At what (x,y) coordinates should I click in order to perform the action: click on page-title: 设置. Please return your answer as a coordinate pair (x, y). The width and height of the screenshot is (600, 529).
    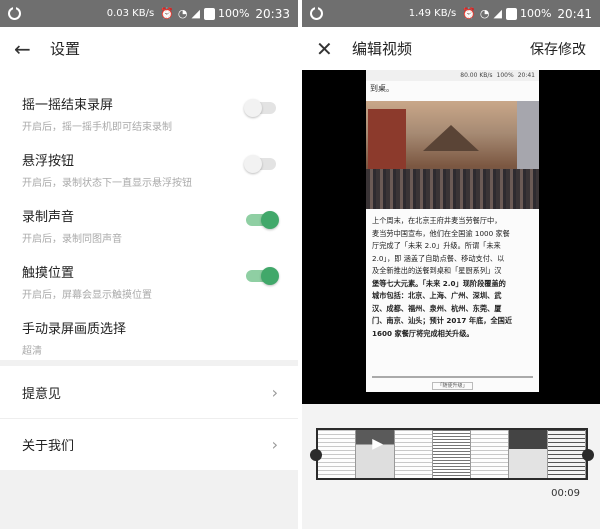
    Looking at the image, I should click on (65, 49).